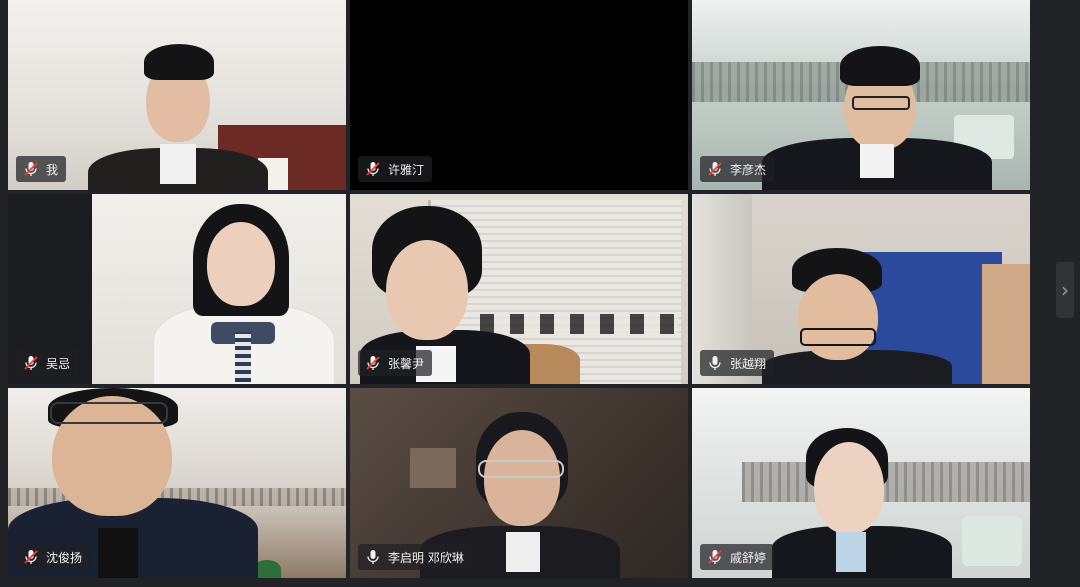 The height and width of the screenshot is (587, 1080). Describe the element at coordinates (64, 557) in the screenshot. I see `participant-name: 沈俊扬` at that location.